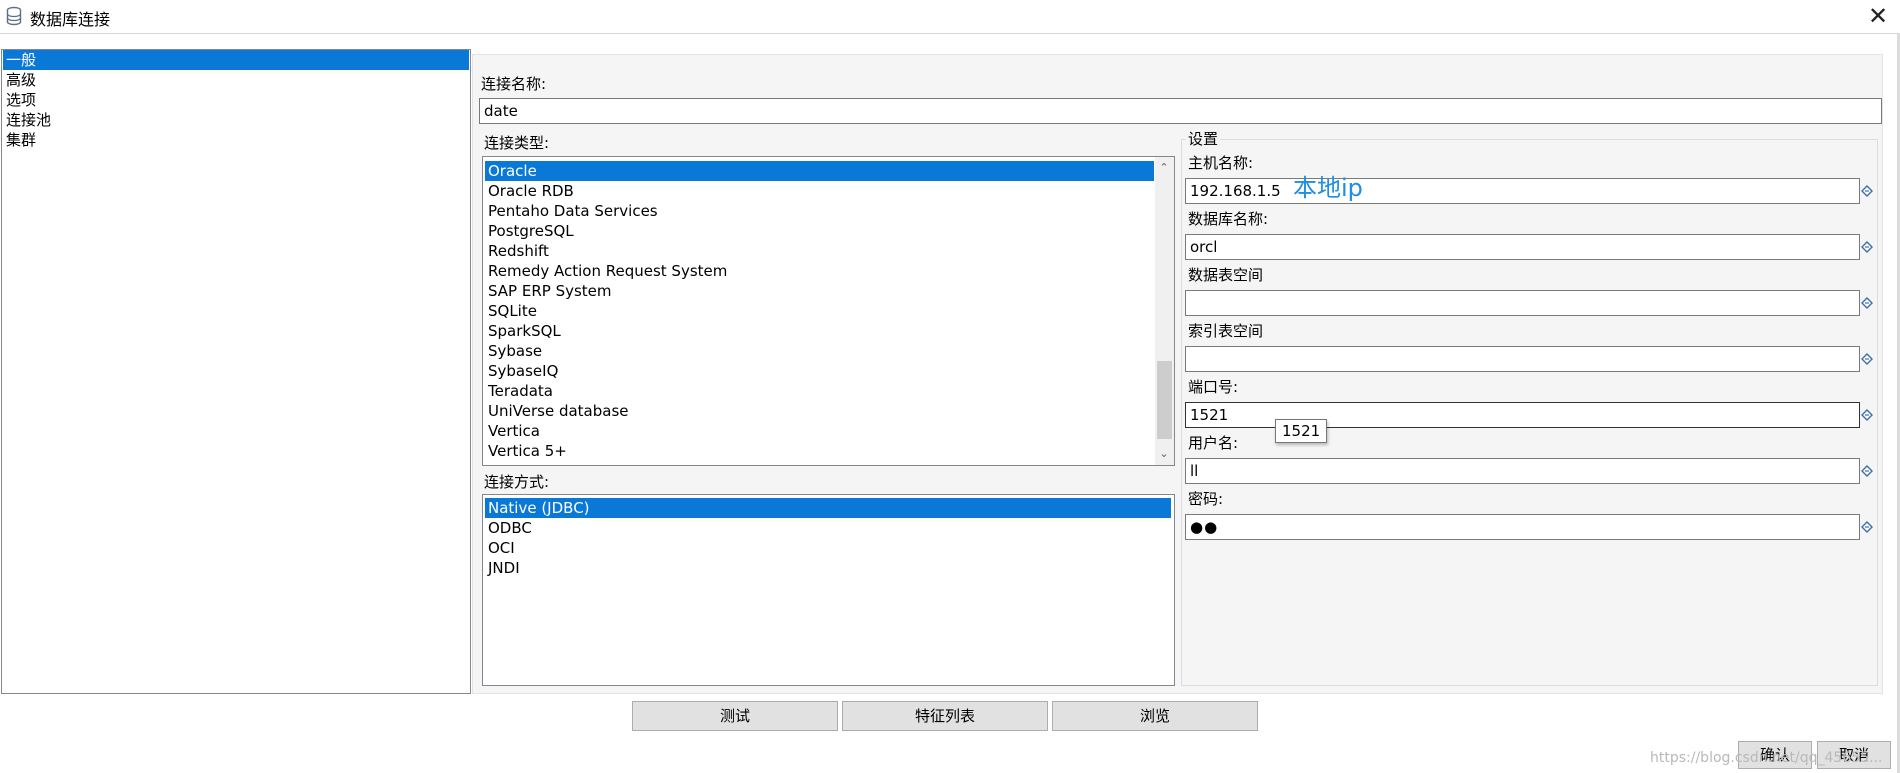 The height and width of the screenshot is (773, 1900). What do you see at coordinates (236, 80) in the screenshot?
I see `nav-item-advanced: 高级` at bounding box center [236, 80].